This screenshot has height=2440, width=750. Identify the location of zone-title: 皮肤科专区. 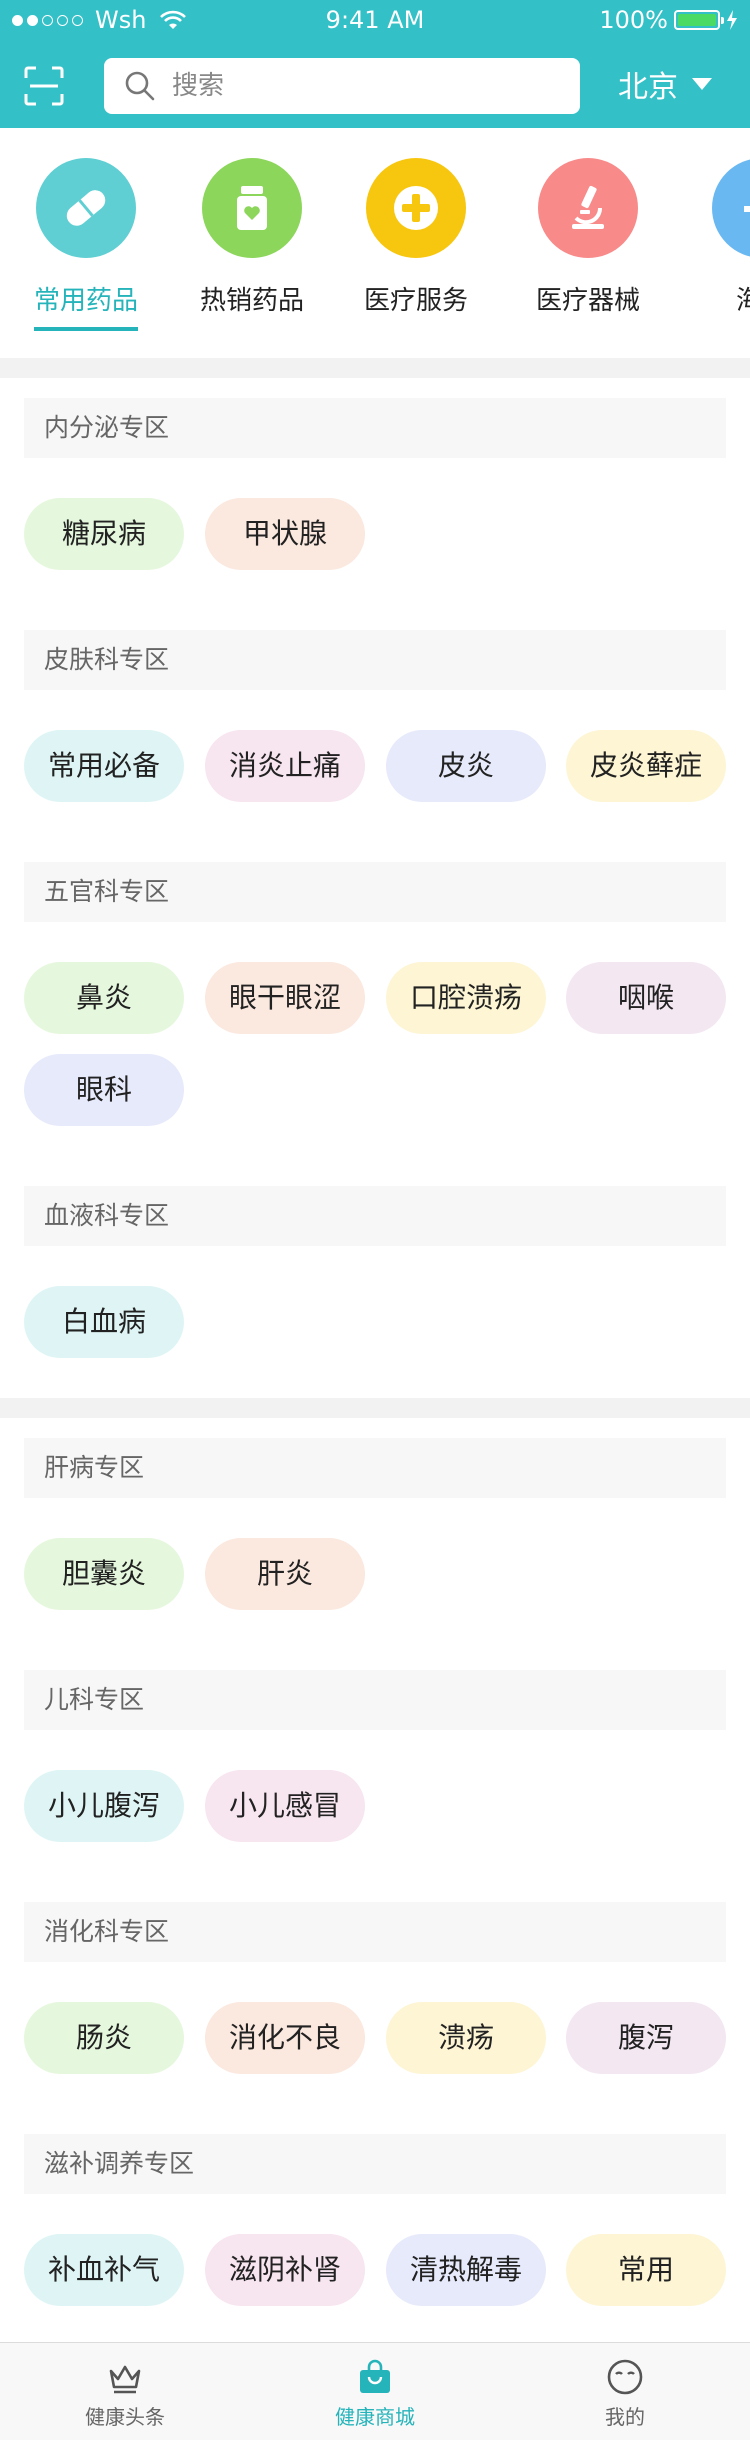
(375, 660).